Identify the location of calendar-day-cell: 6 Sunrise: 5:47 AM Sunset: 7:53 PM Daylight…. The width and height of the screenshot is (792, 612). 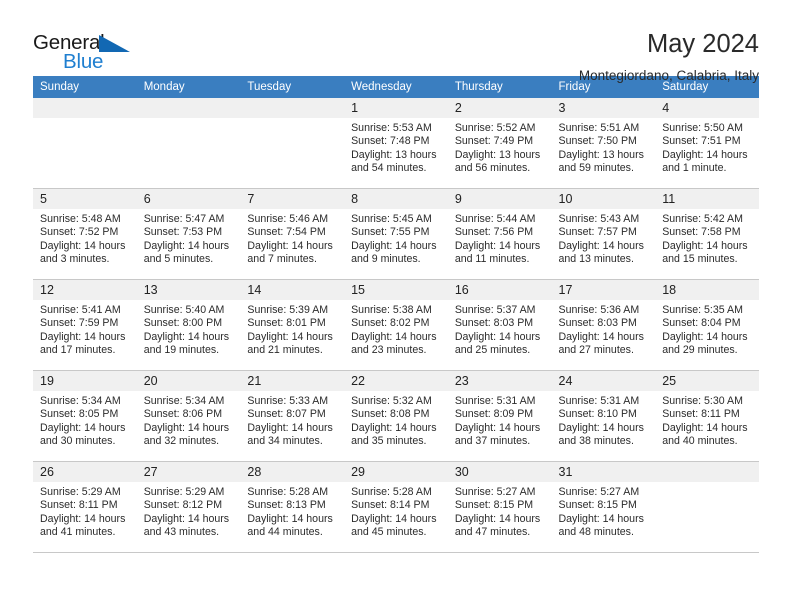
(188, 234).